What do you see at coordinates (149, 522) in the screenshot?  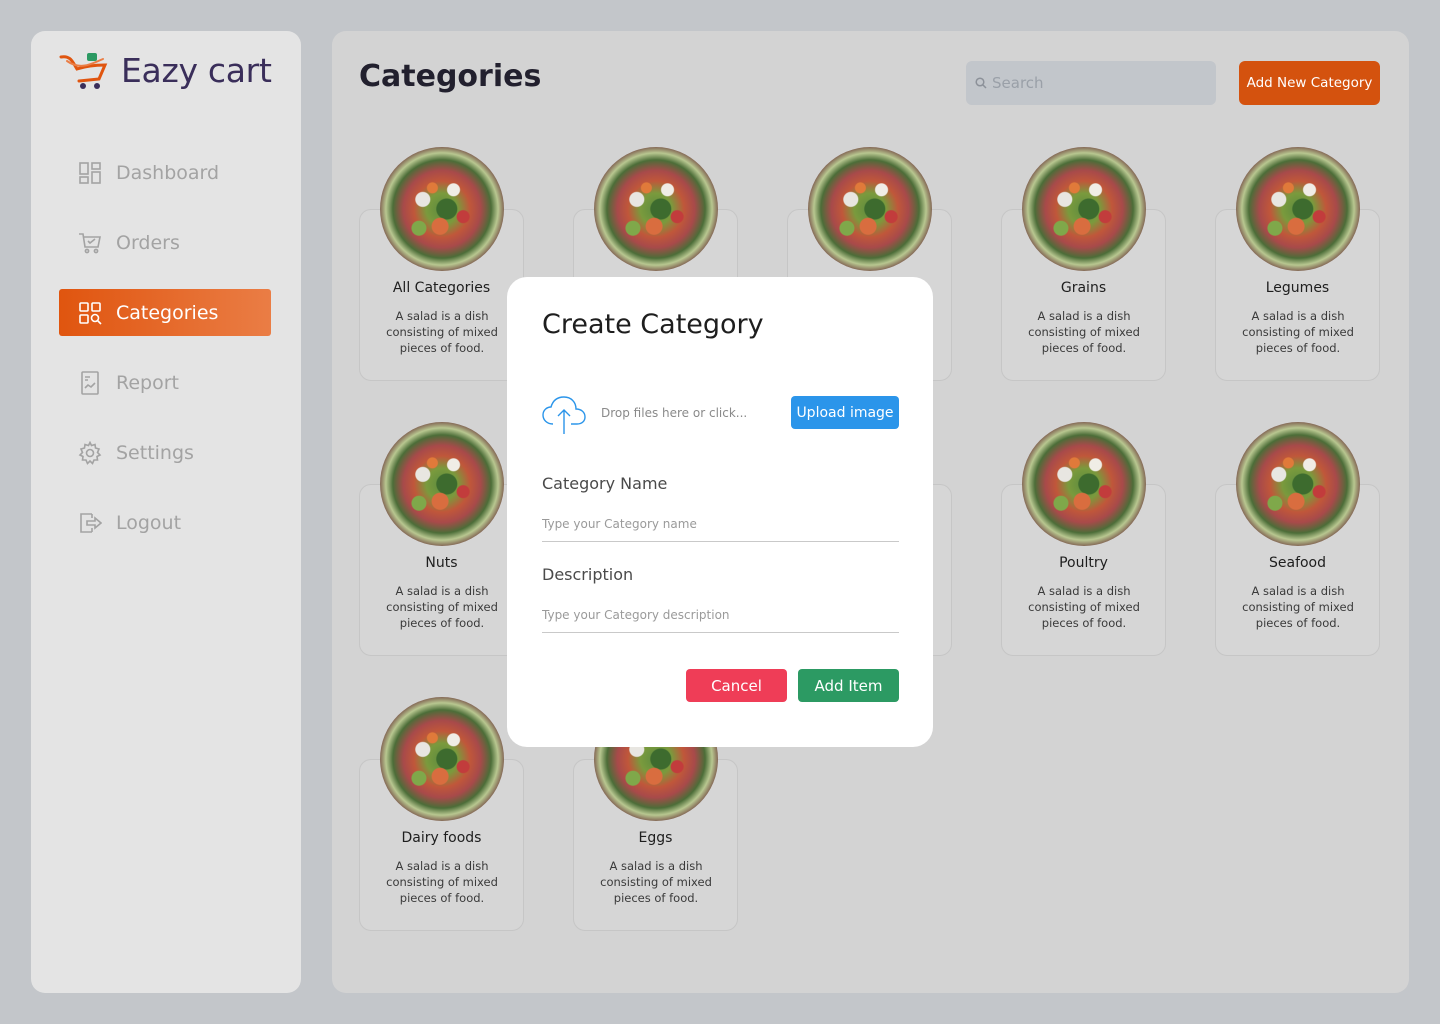 I see `sidebar-item-label: Logout` at bounding box center [149, 522].